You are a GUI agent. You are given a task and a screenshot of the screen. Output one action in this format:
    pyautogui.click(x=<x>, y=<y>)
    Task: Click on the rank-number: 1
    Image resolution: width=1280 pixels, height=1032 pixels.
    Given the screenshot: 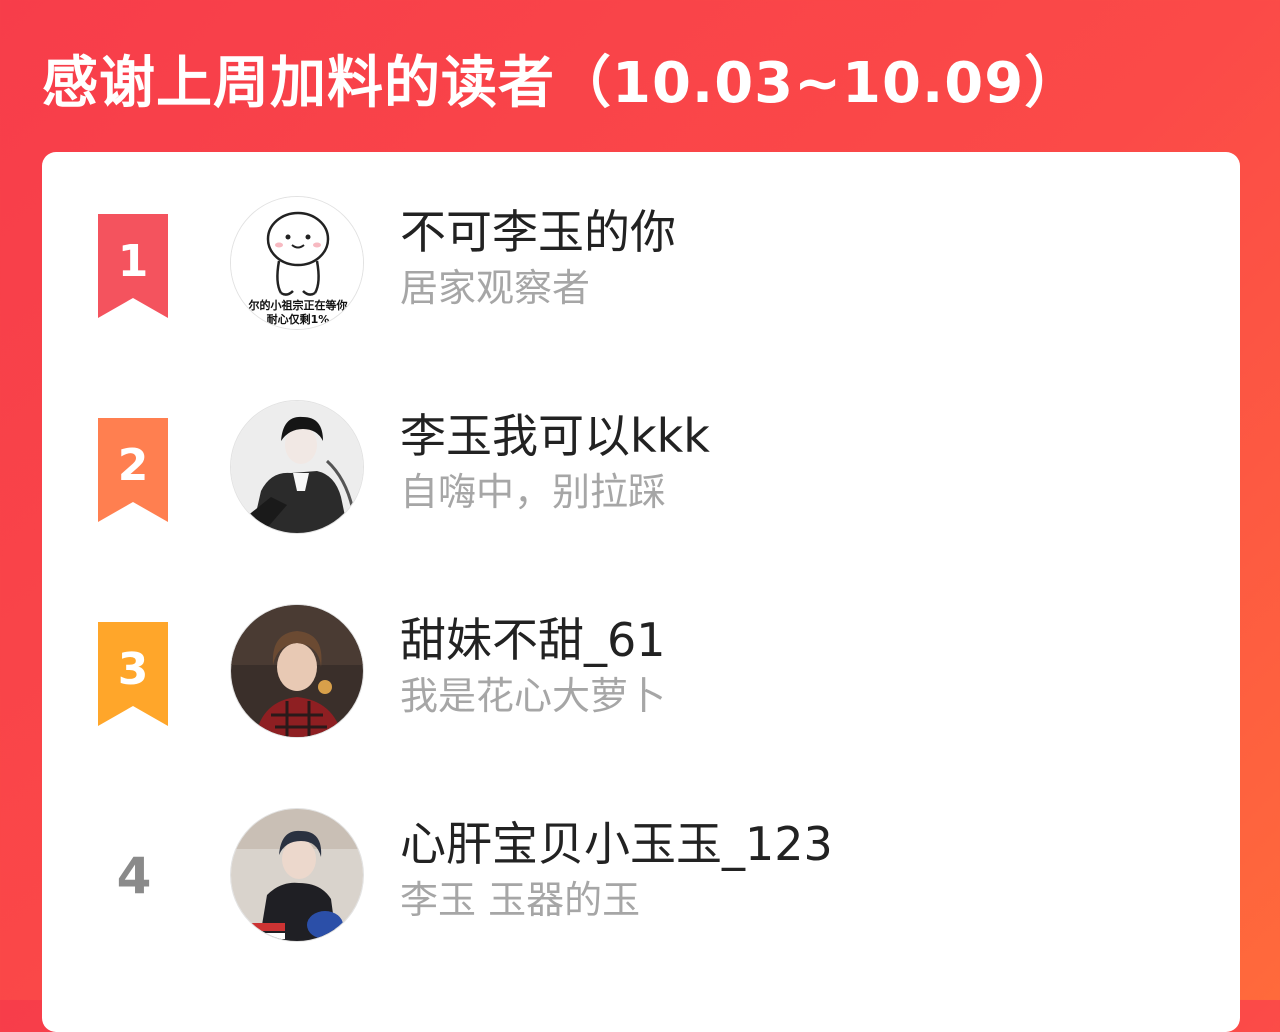 What is the action you would take?
    pyautogui.click(x=133, y=261)
    